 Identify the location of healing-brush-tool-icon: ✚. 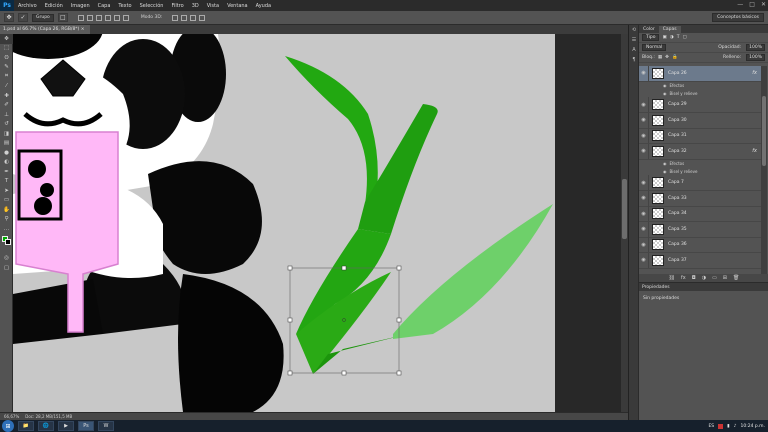
(6, 96).